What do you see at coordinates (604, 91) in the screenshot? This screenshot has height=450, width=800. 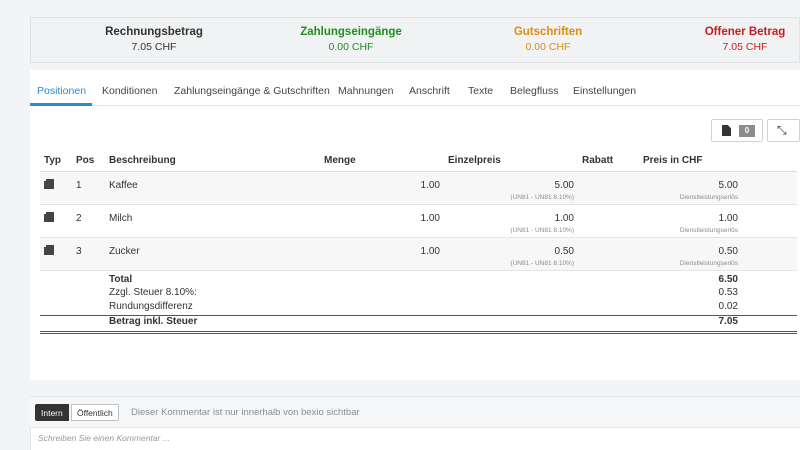 I see `tab-einstellungen: Einstellungen` at bounding box center [604, 91].